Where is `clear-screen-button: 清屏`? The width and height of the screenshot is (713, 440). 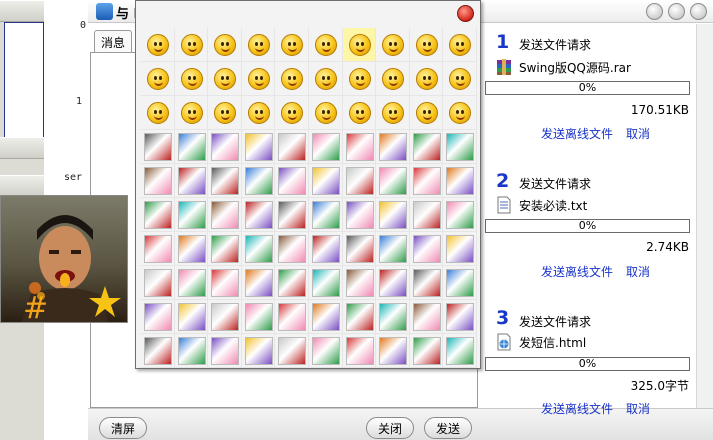 clear-screen-button: 清屏 is located at coordinates (123, 428).